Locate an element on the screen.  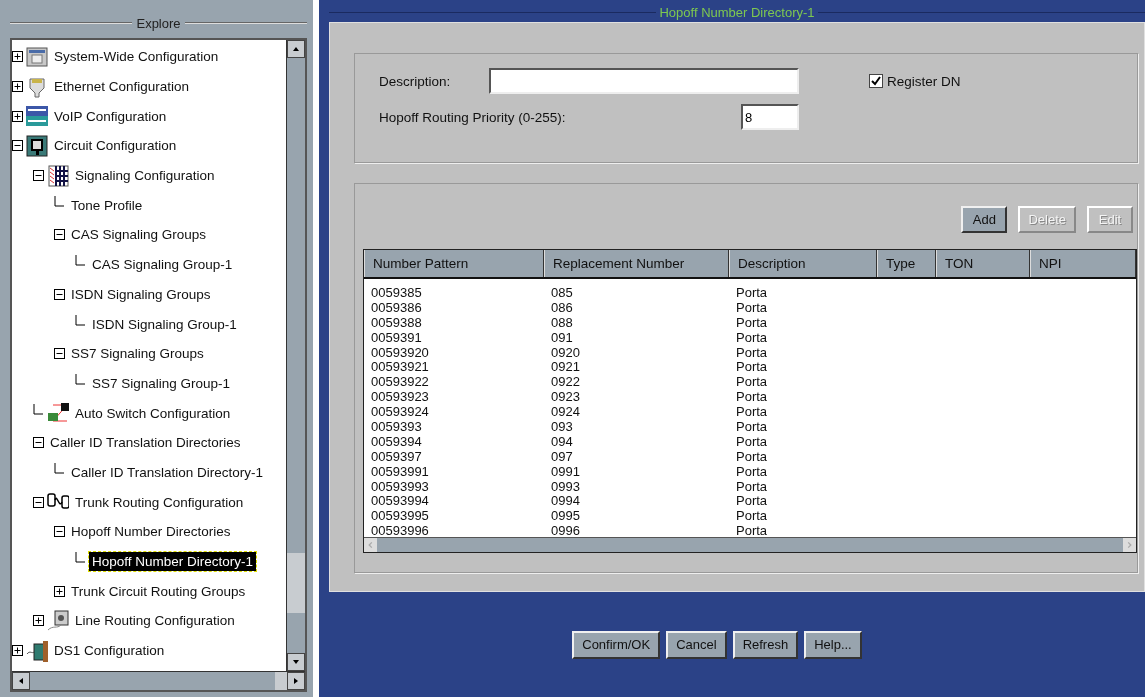
tree-item: Hopoff Number Directory-1 is located at coordinates (173, 562).